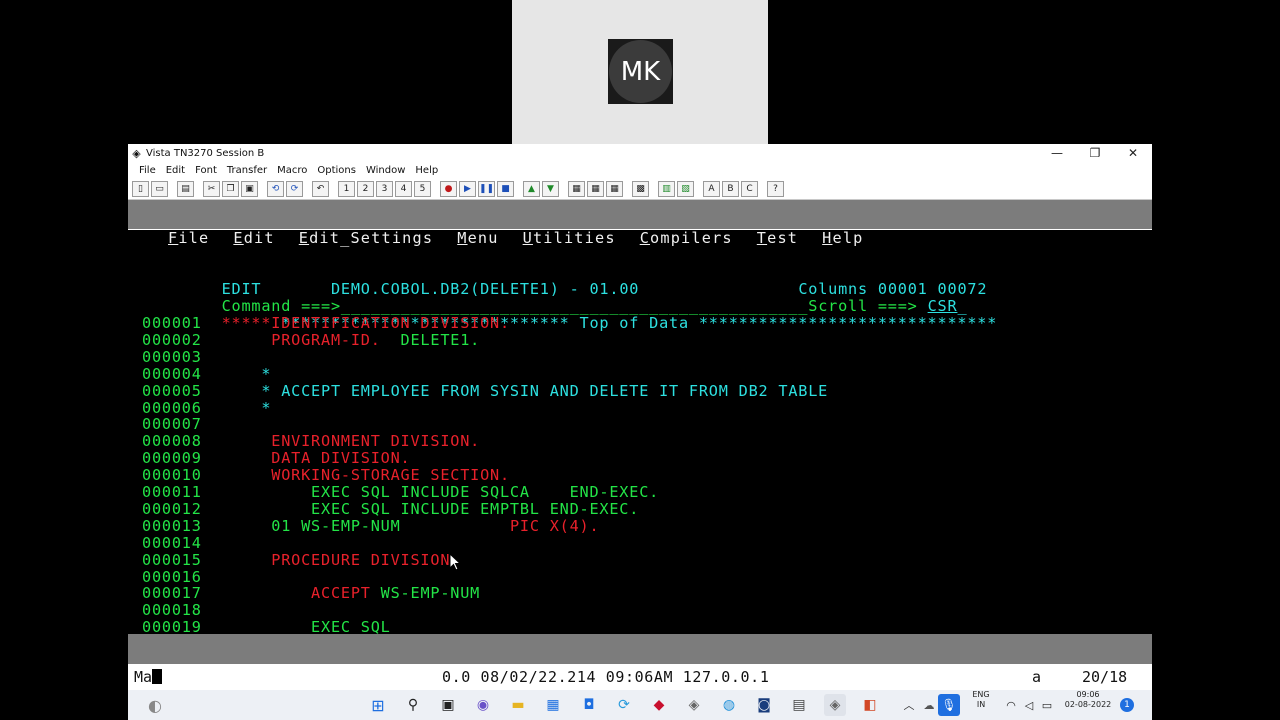 Image resolution: width=1280 pixels, height=720 pixels. Describe the element at coordinates (294, 189) in the screenshot. I see `disconnect-icon: ⟳` at that location.